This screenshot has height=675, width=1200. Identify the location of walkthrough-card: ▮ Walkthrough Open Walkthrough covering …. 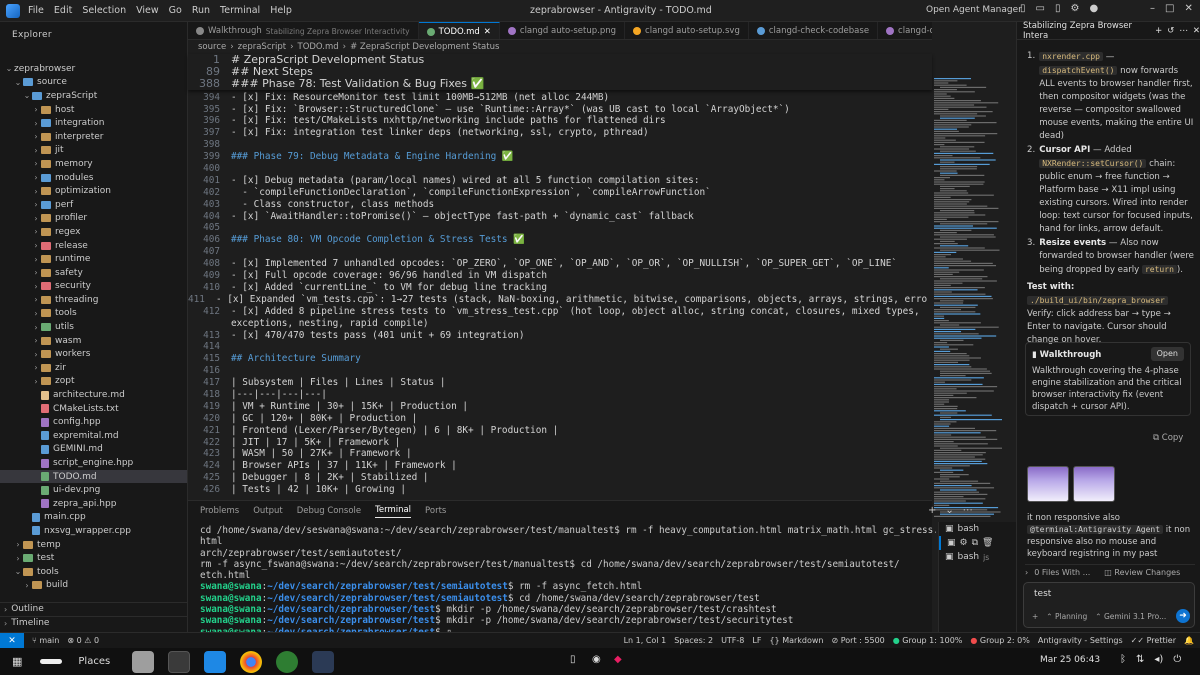
(1108, 379).